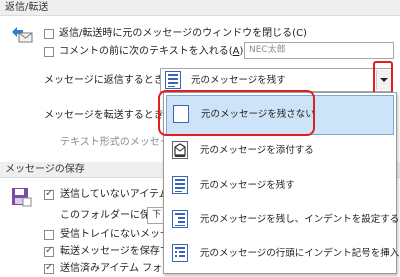  I want to click on save-floppy-icon, so click(22, 197).